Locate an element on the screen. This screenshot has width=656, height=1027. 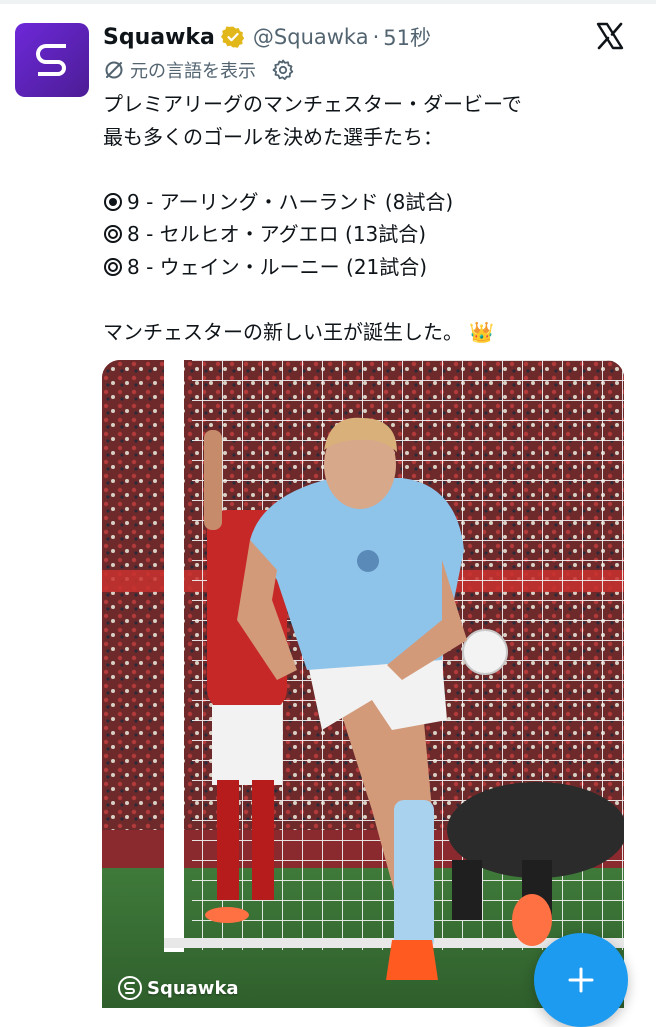
watermark-text: Squawka is located at coordinates (193, 988).